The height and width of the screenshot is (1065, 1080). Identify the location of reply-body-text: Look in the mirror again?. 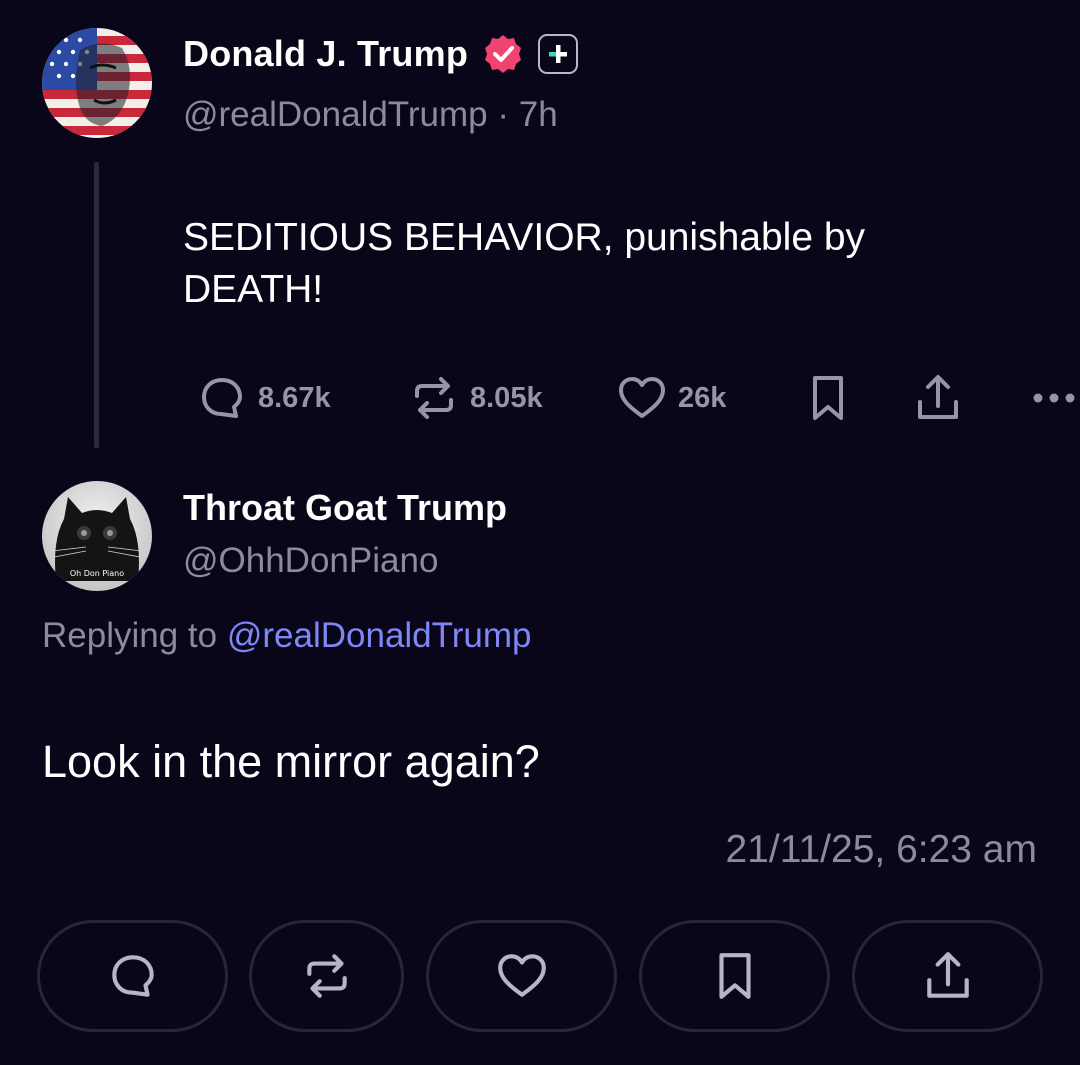
(291, 761).